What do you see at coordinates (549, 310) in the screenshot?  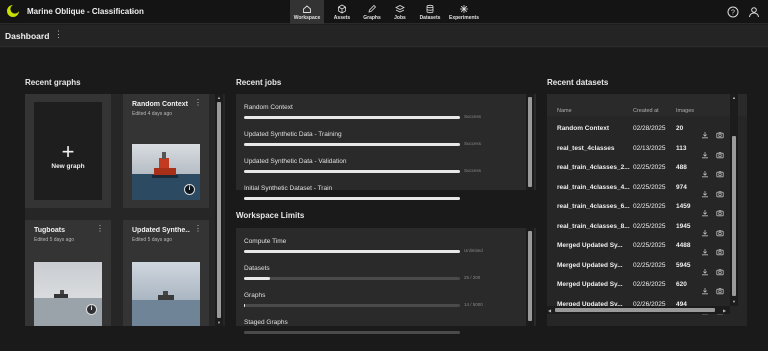 I see `scroll-left-icon: ◀` at bounding box center [549, 310].